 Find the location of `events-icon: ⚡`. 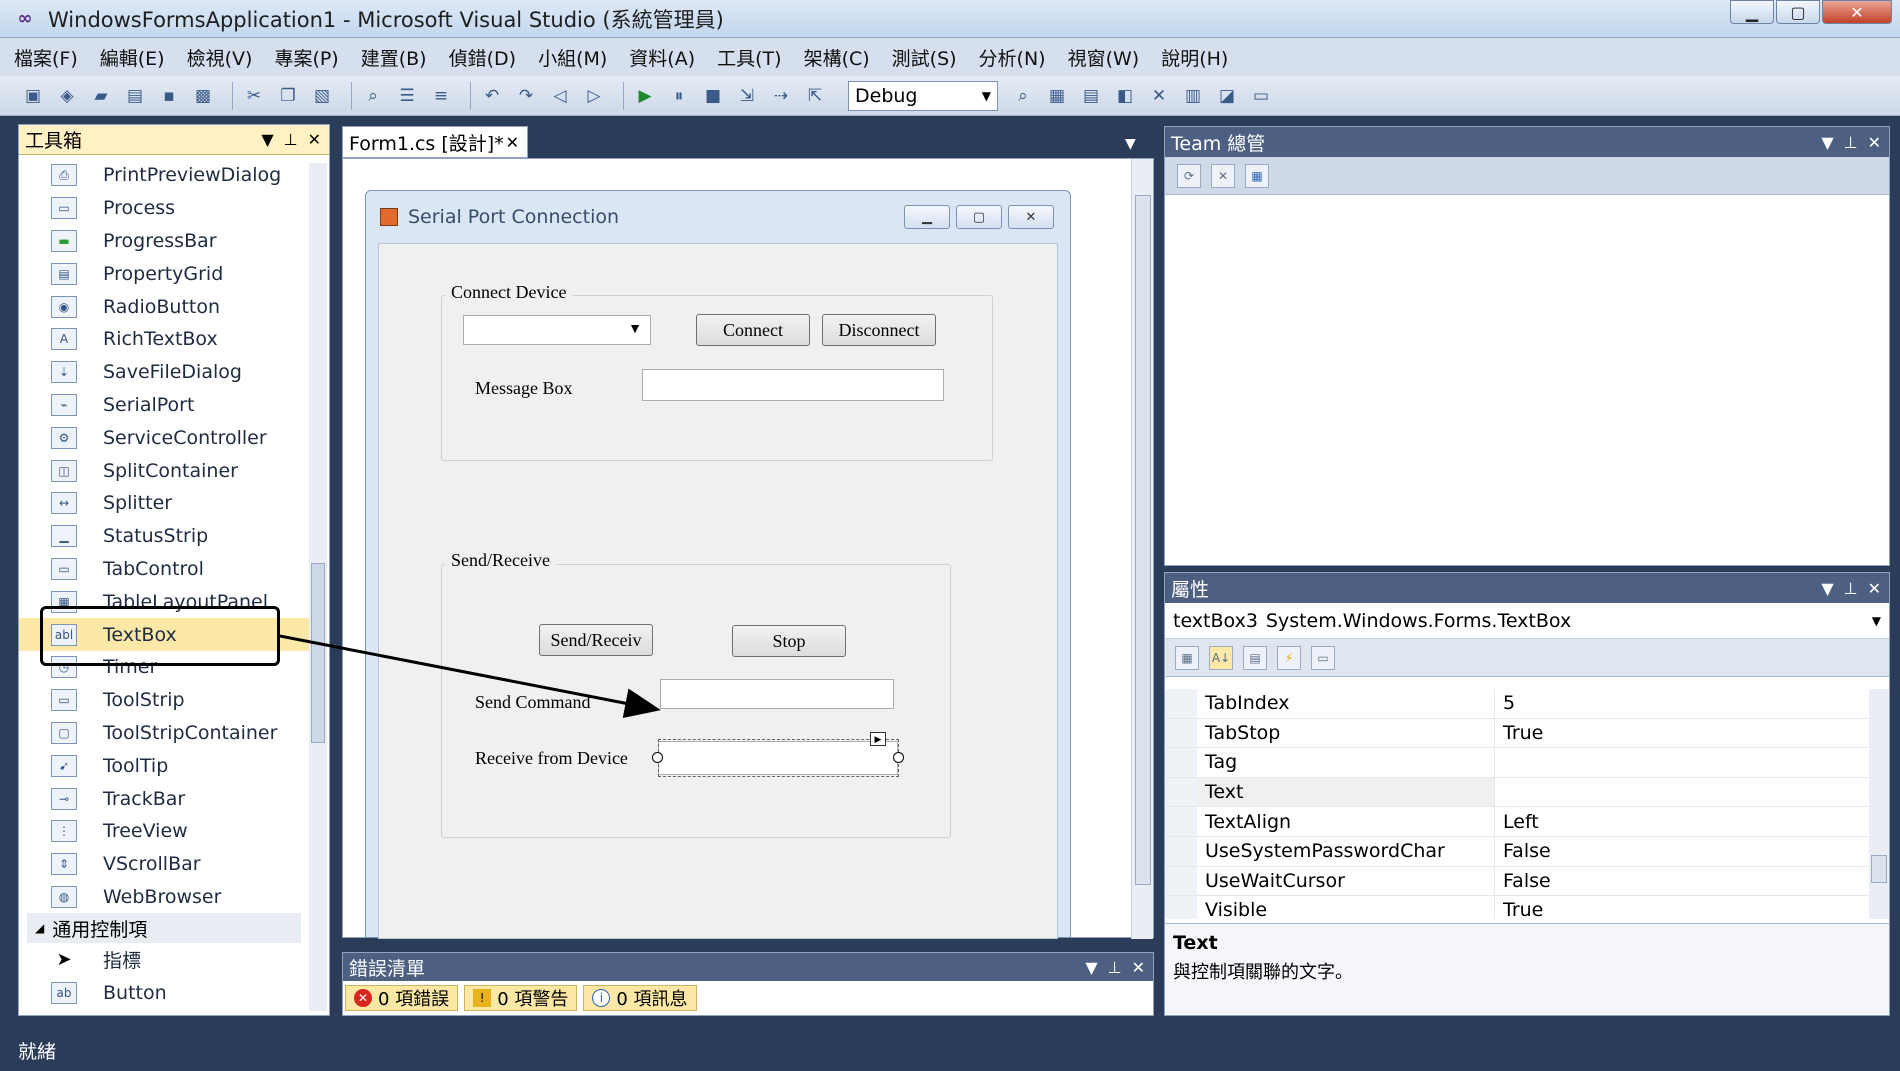

events-icon: ⚡ is located at coordinates (1289, 657).